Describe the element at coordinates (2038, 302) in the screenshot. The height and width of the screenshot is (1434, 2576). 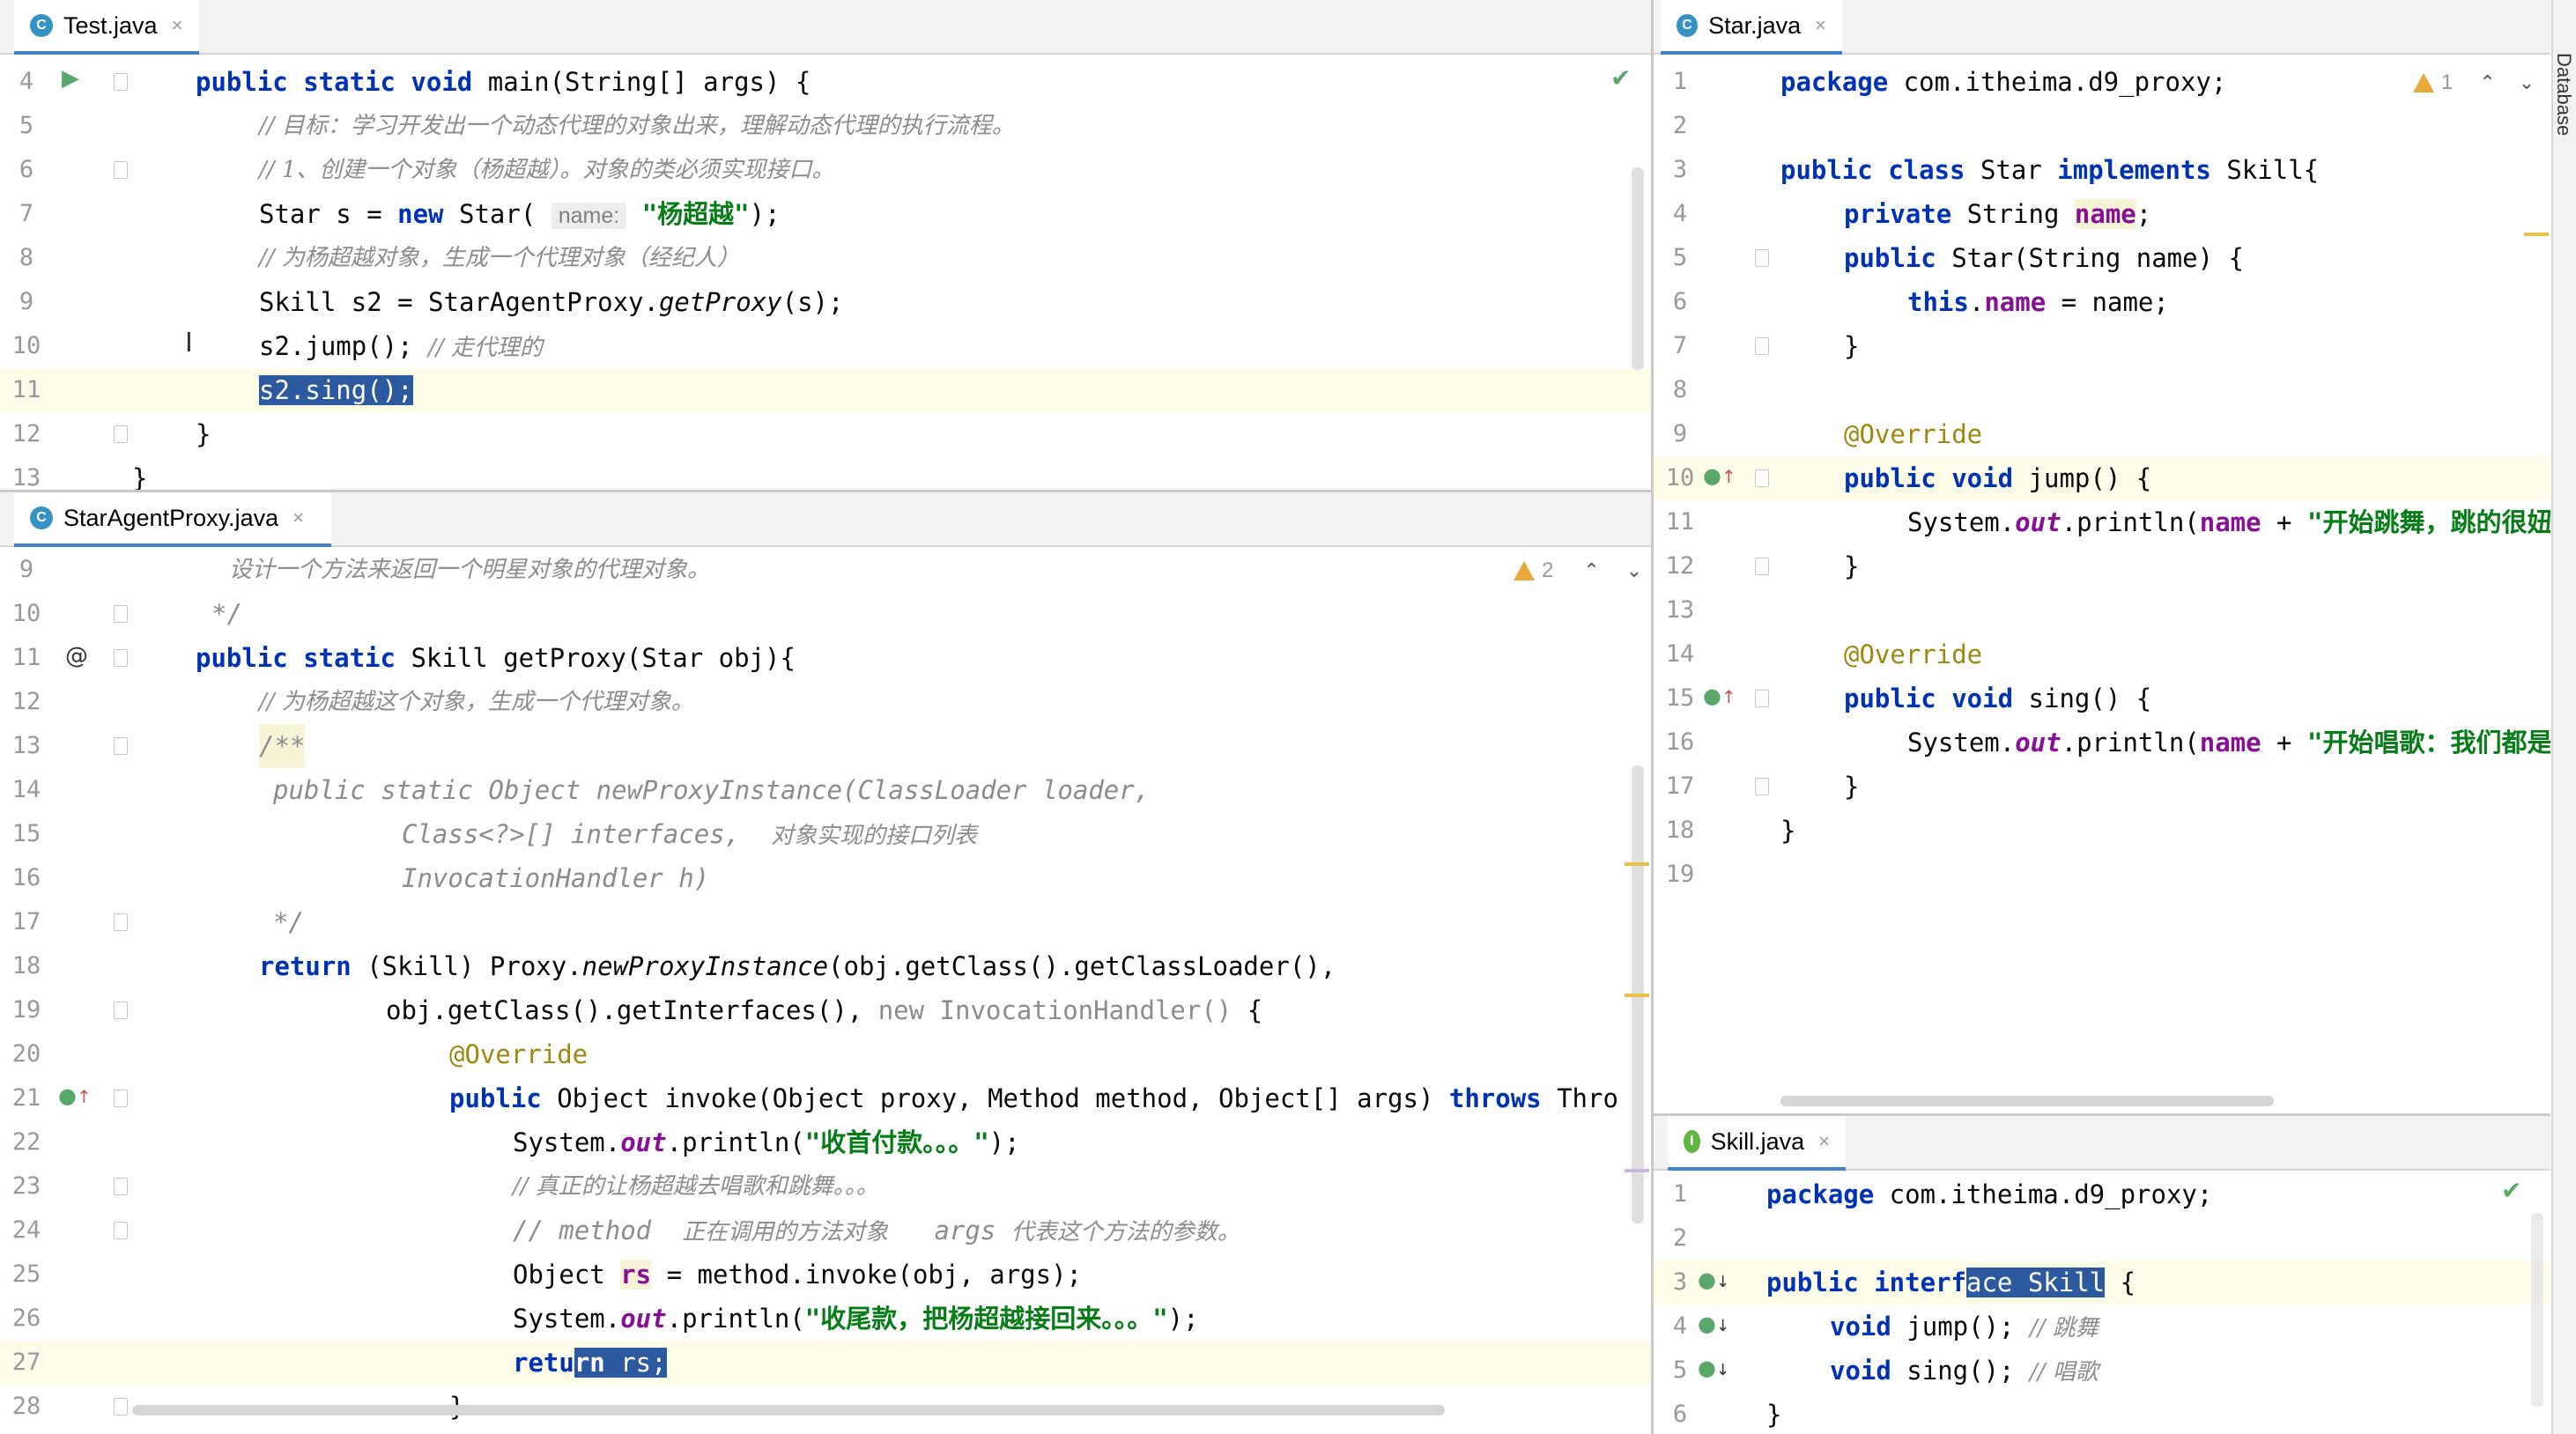
I see `code-text: this.name = name;` at that location.